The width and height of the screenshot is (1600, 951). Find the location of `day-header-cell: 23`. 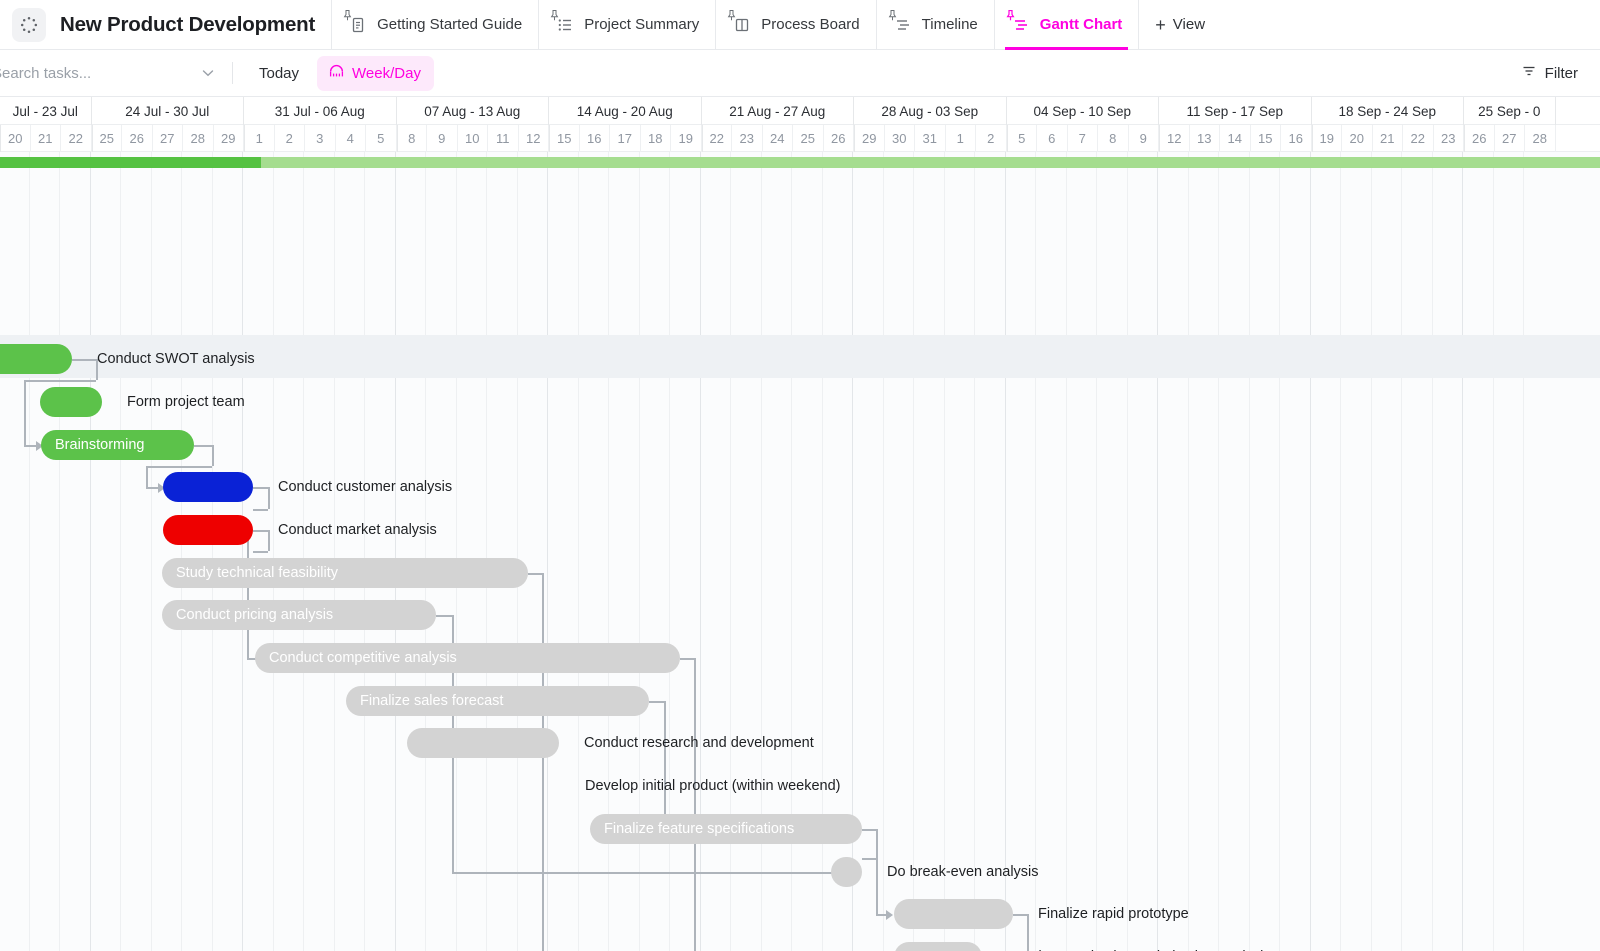

day-header-cell: 23 is located at coordinates (747, 138).